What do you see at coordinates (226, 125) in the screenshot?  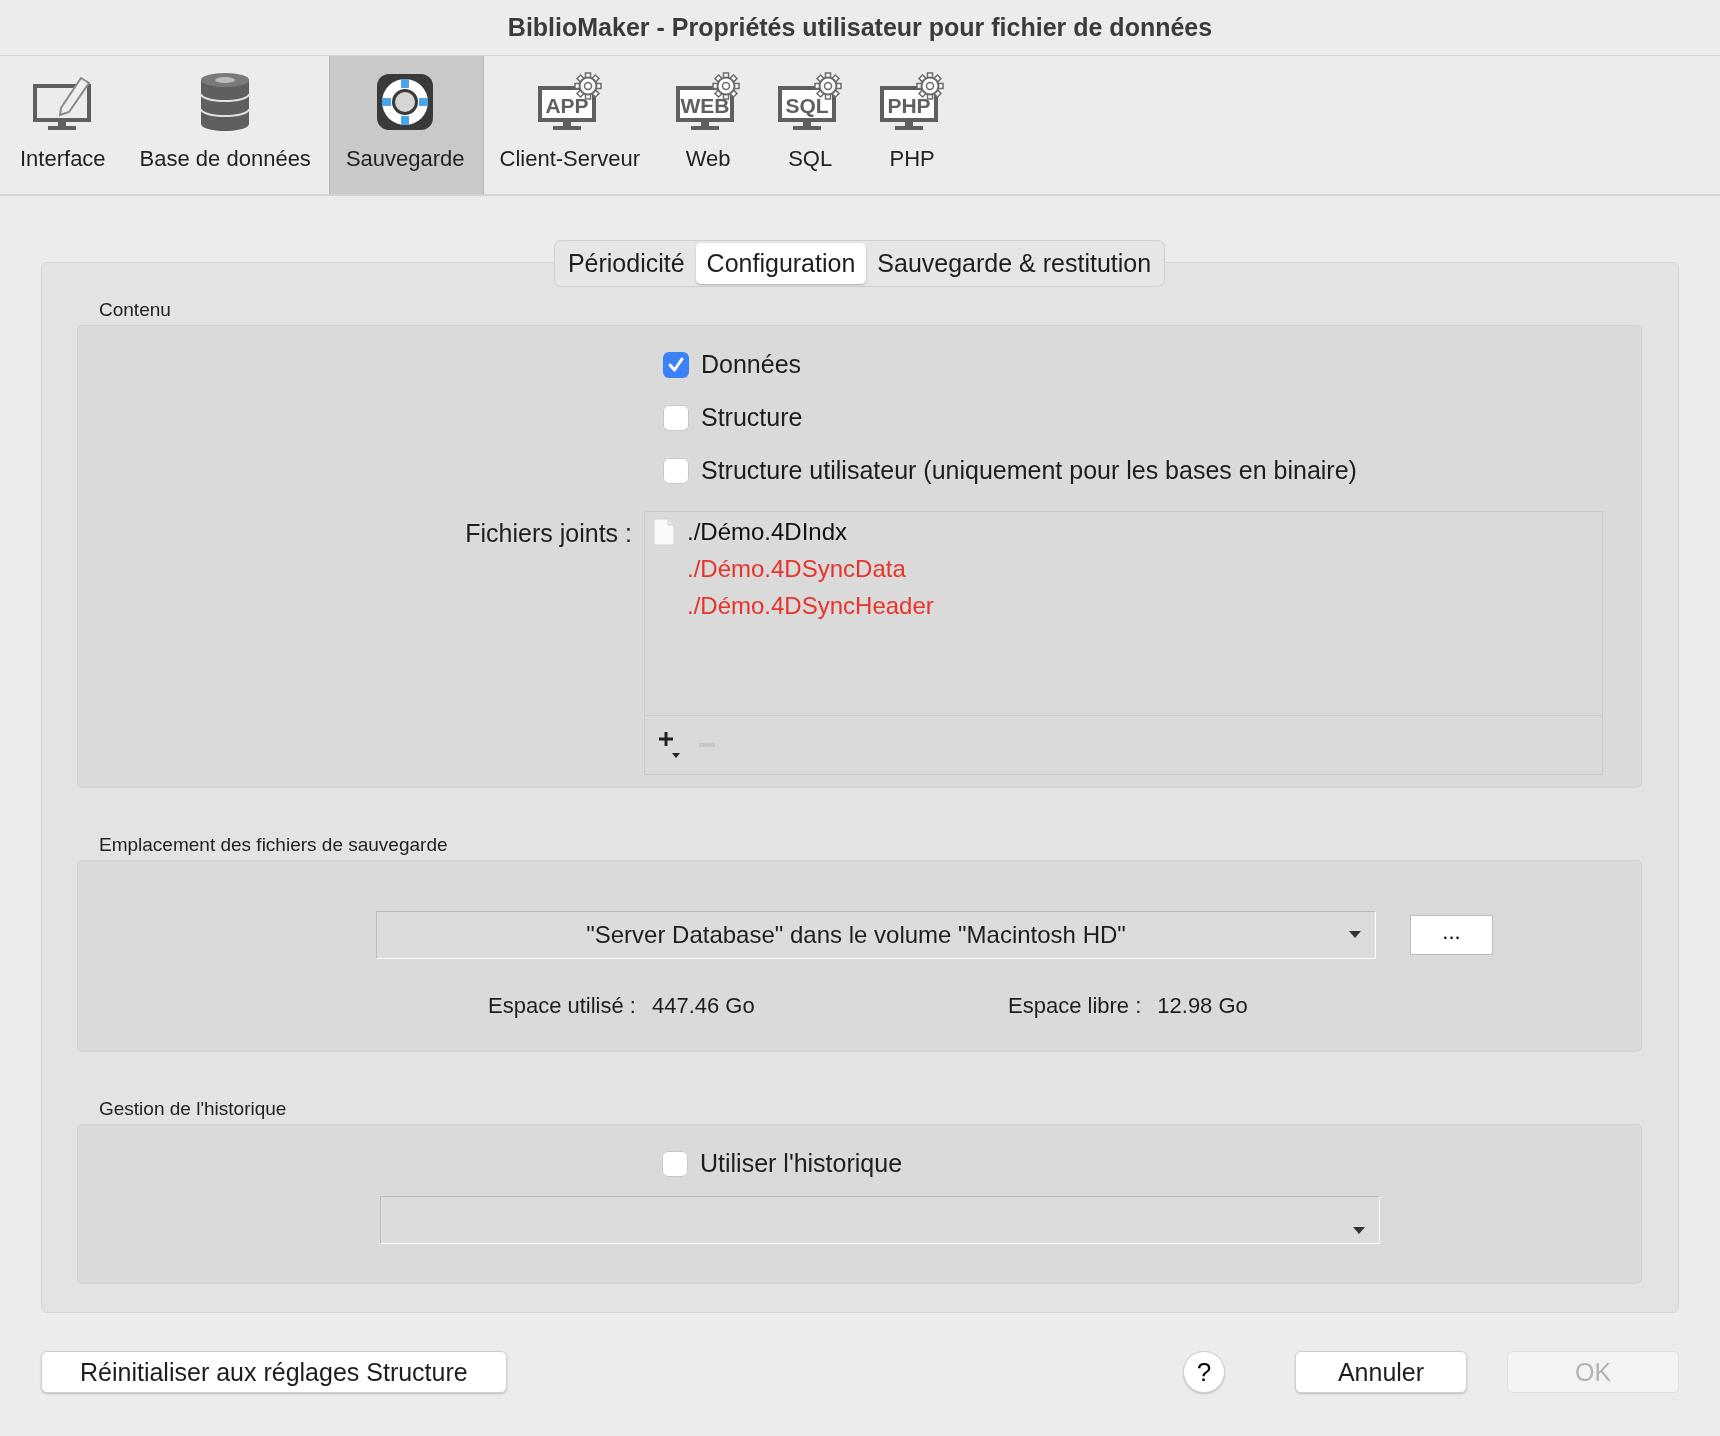 I see `toolbar-tab: Base de données` at bounding box center [226, 125].